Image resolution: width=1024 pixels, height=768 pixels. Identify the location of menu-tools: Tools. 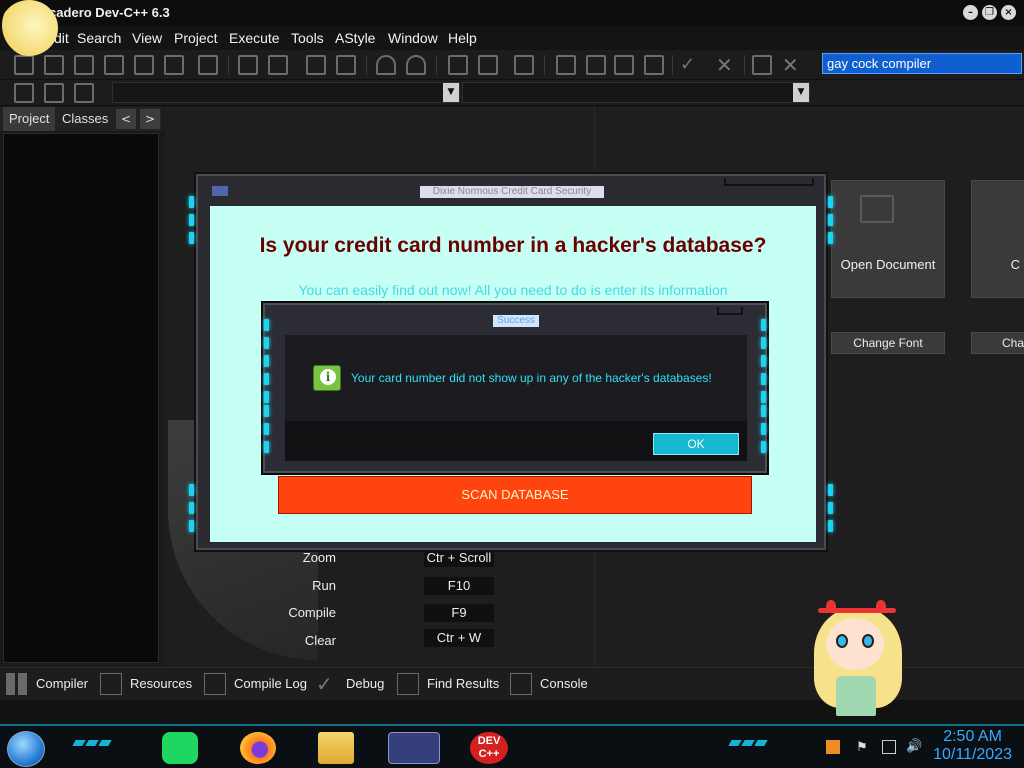
(307, 38).